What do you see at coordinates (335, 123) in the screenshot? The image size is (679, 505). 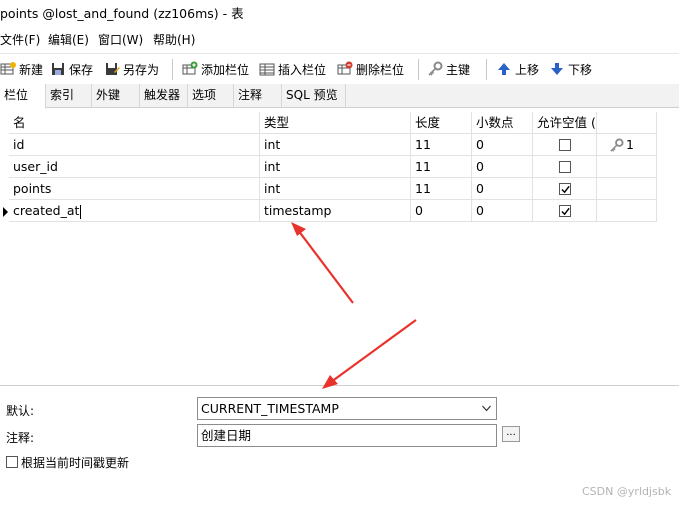 I see `column-header-type: 类型` at bounding box center [335, 123].